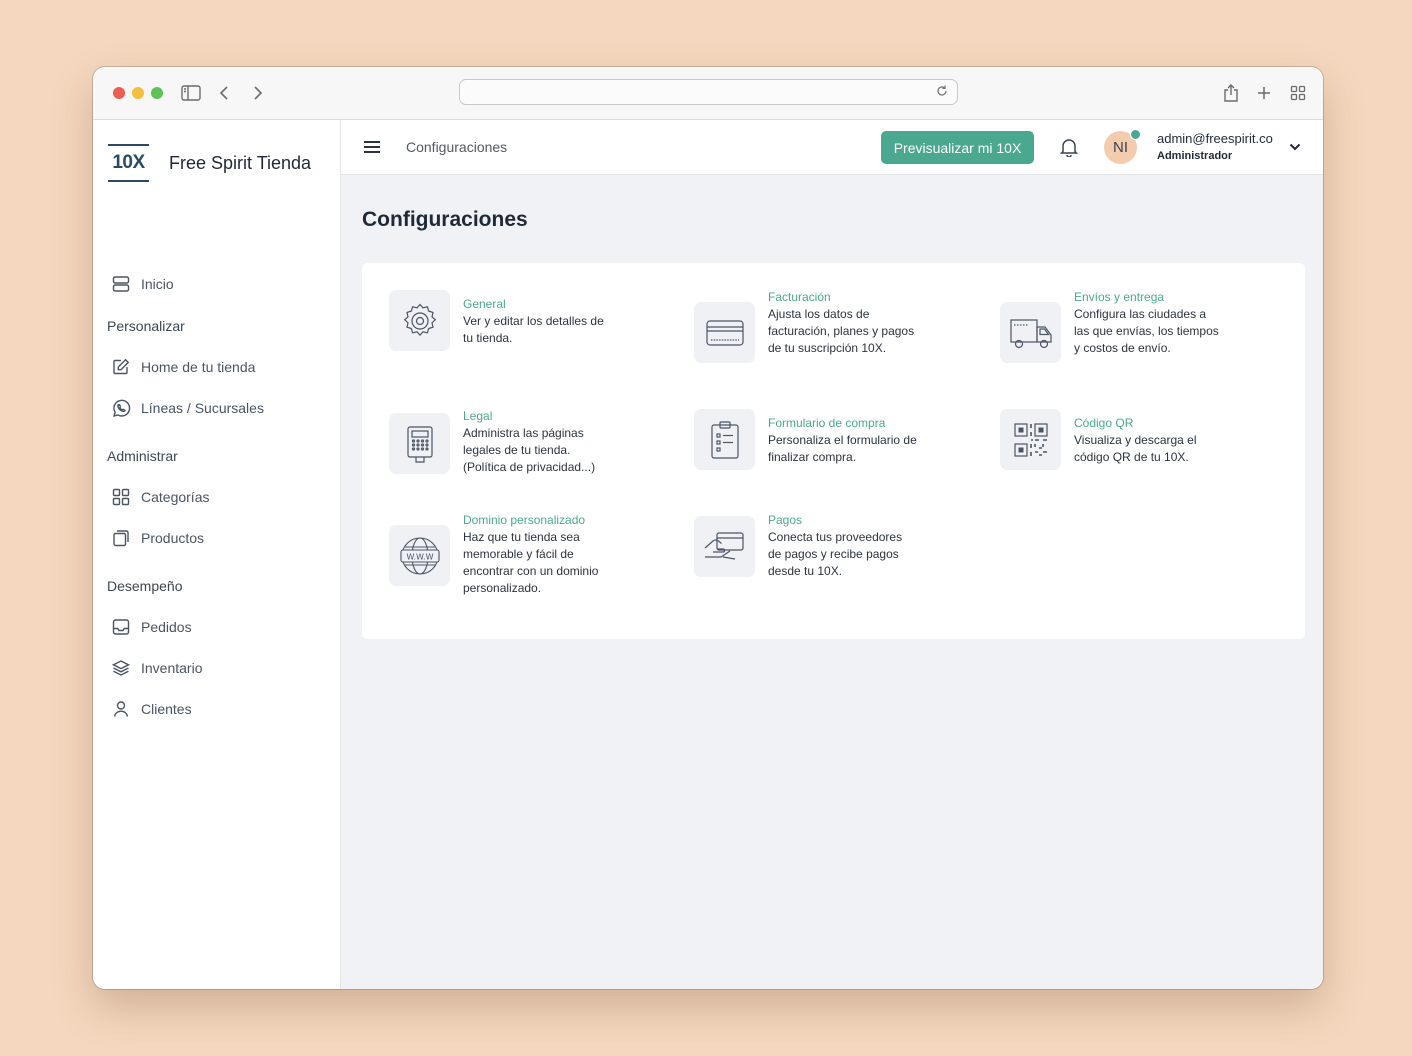  What do you see at coordinates (121, 709) in the screenshot?
I see `user-icon` at bounding box center [121, 709].